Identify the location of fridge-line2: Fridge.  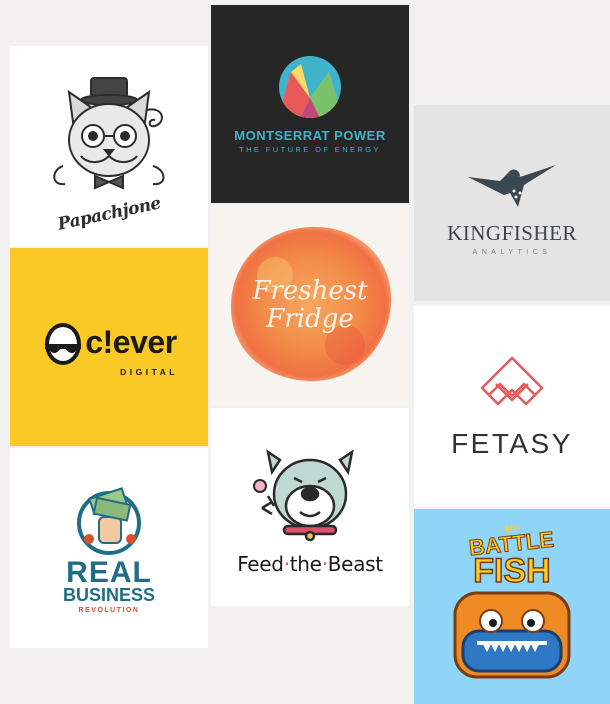
(310, 318).